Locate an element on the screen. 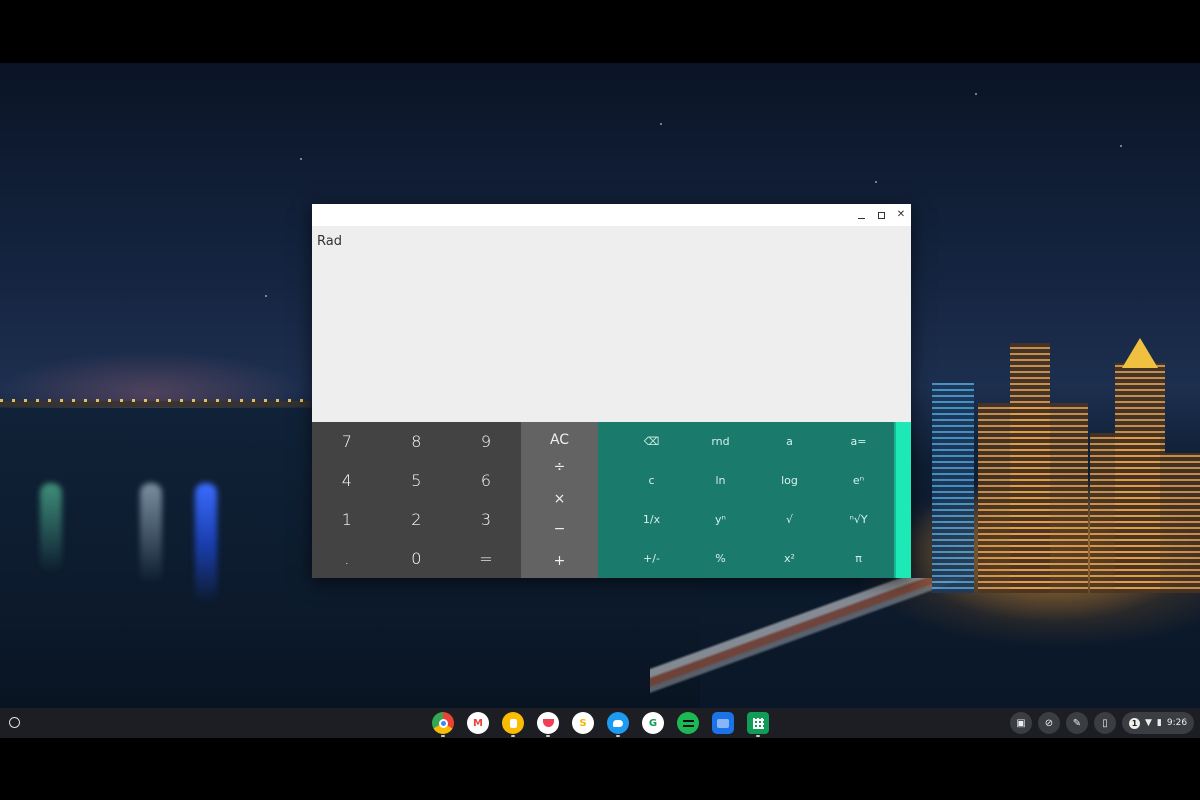 This screenshot has height=800, width=1200. key-5: 5 is located at coordinates (417, 480).